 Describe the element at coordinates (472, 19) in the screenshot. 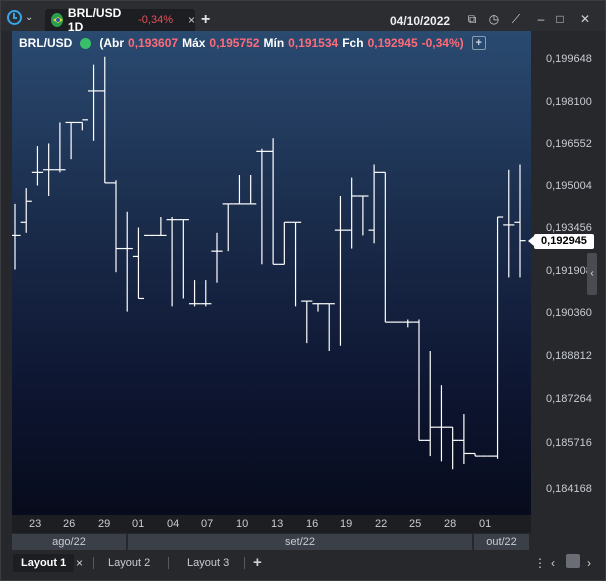

I see `window-icon: ⧉` at that location.